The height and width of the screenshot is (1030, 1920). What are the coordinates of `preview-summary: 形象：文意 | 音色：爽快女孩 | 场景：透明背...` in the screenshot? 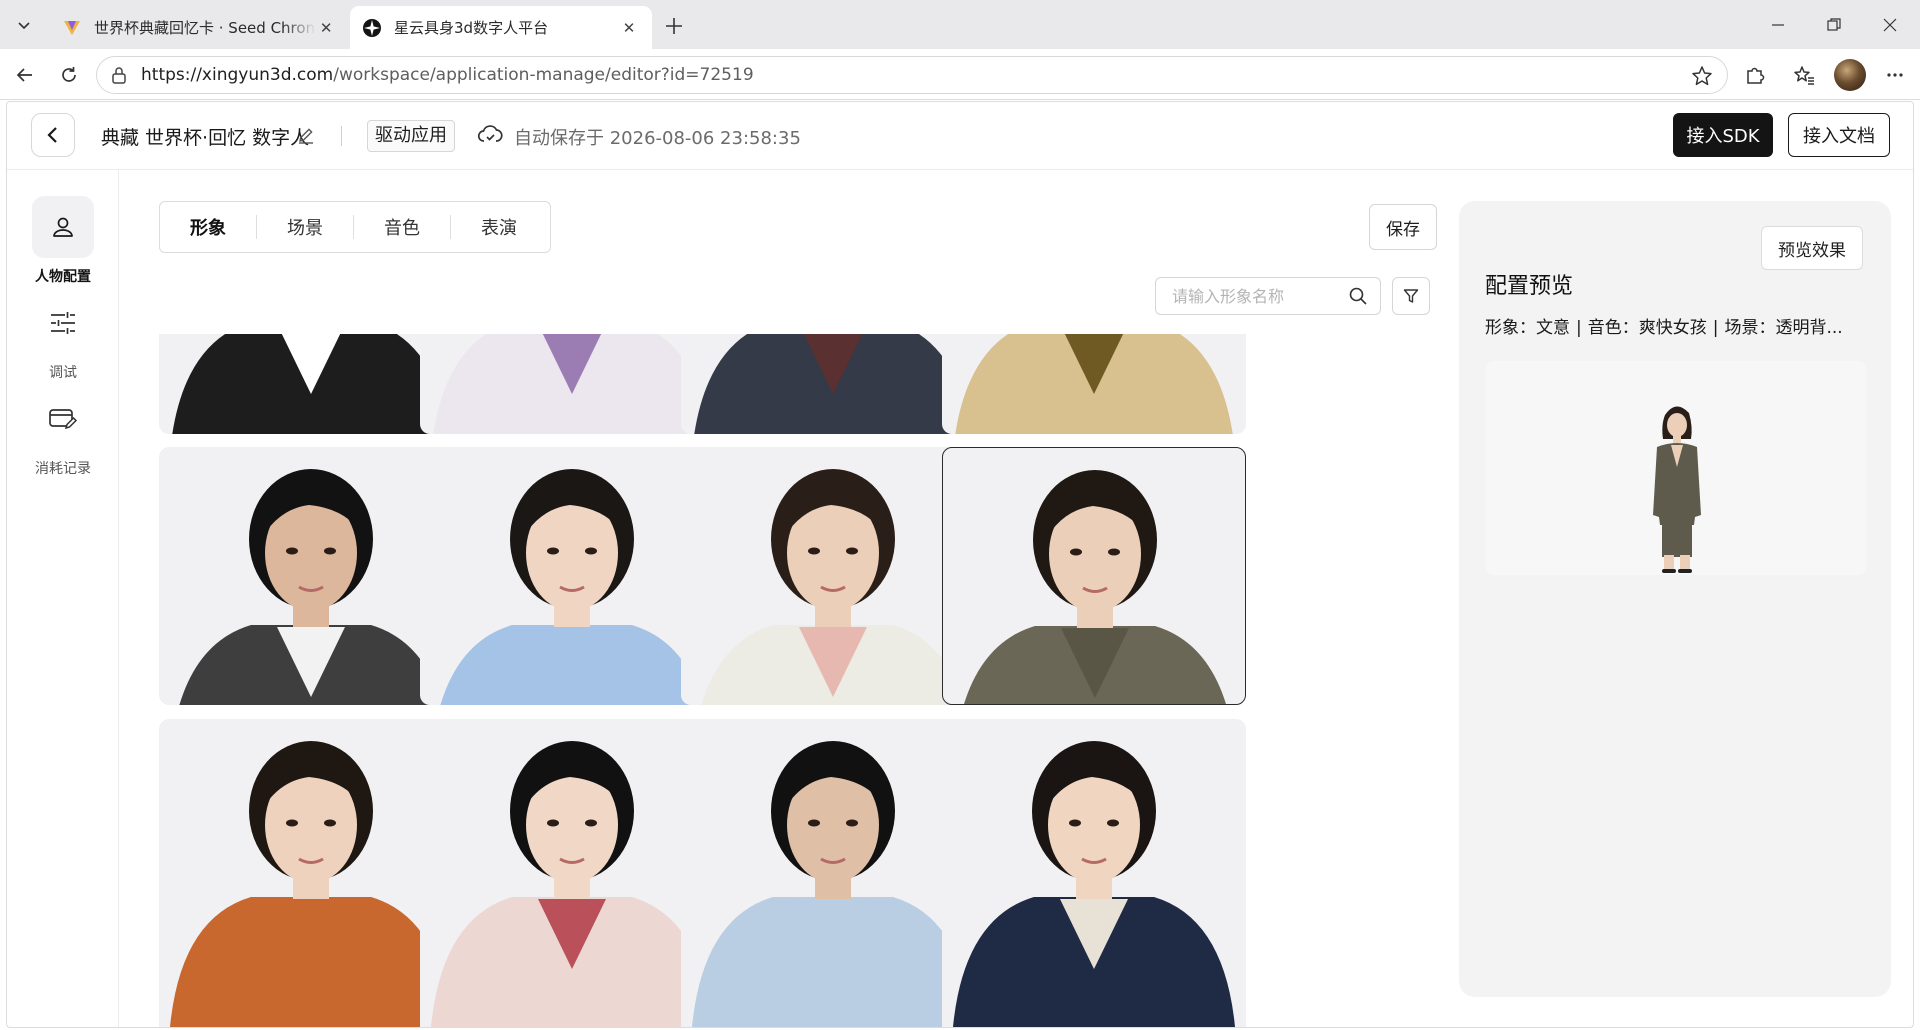 It's located at (1664, 325).